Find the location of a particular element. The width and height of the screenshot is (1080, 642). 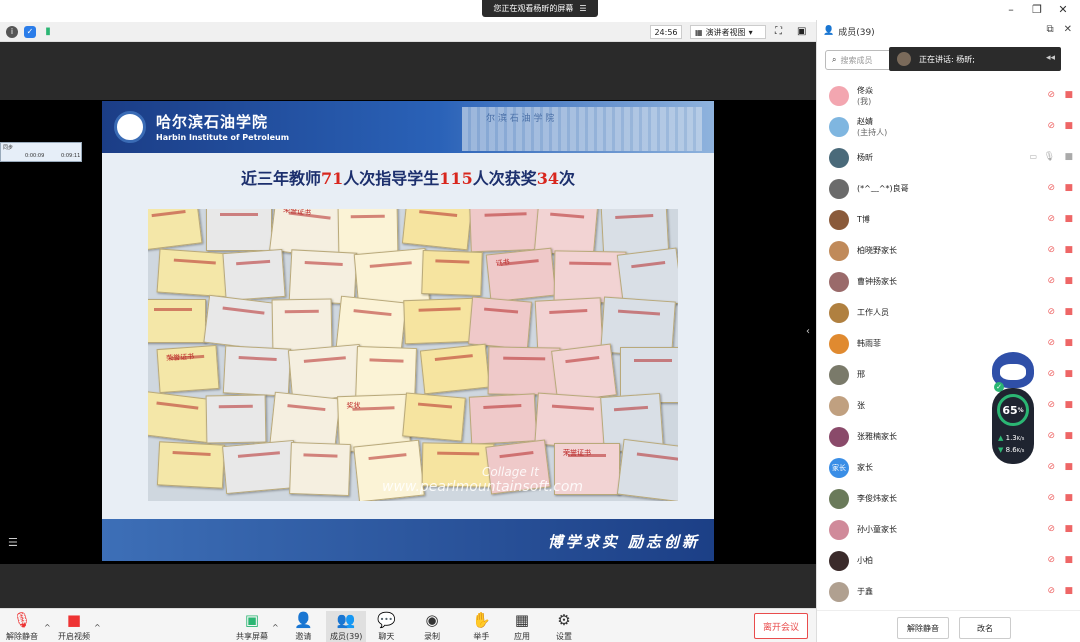

fullscreen-icon: ⛶ is located at coordinates (778, 31).